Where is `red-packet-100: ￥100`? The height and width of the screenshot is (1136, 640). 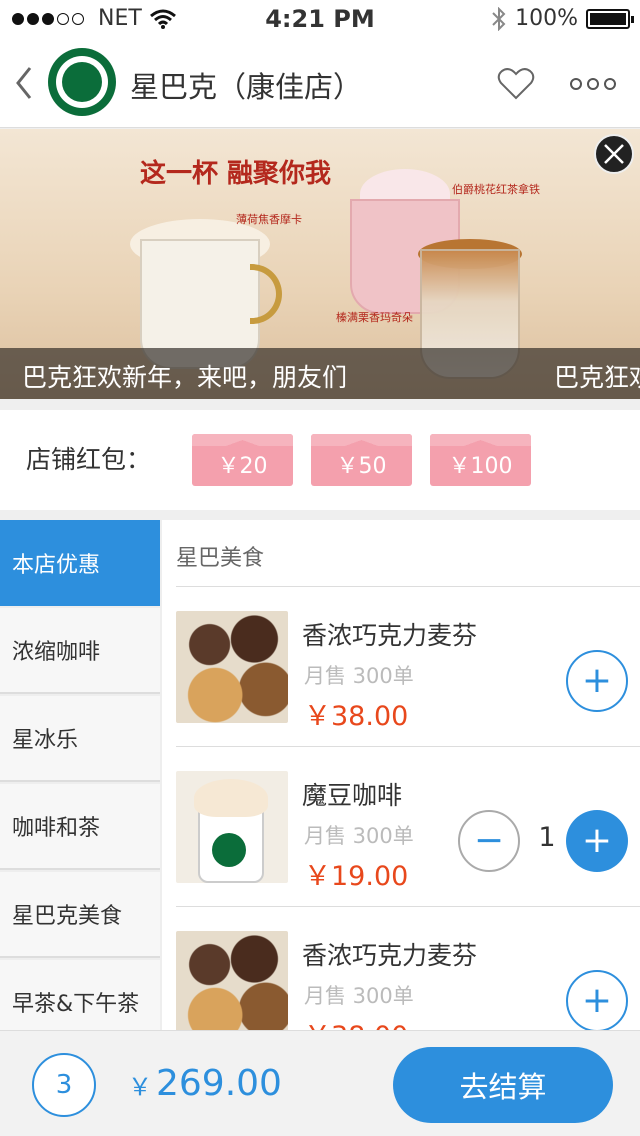 red-packet-100: ￥100 is located at coordinates (480, 460).